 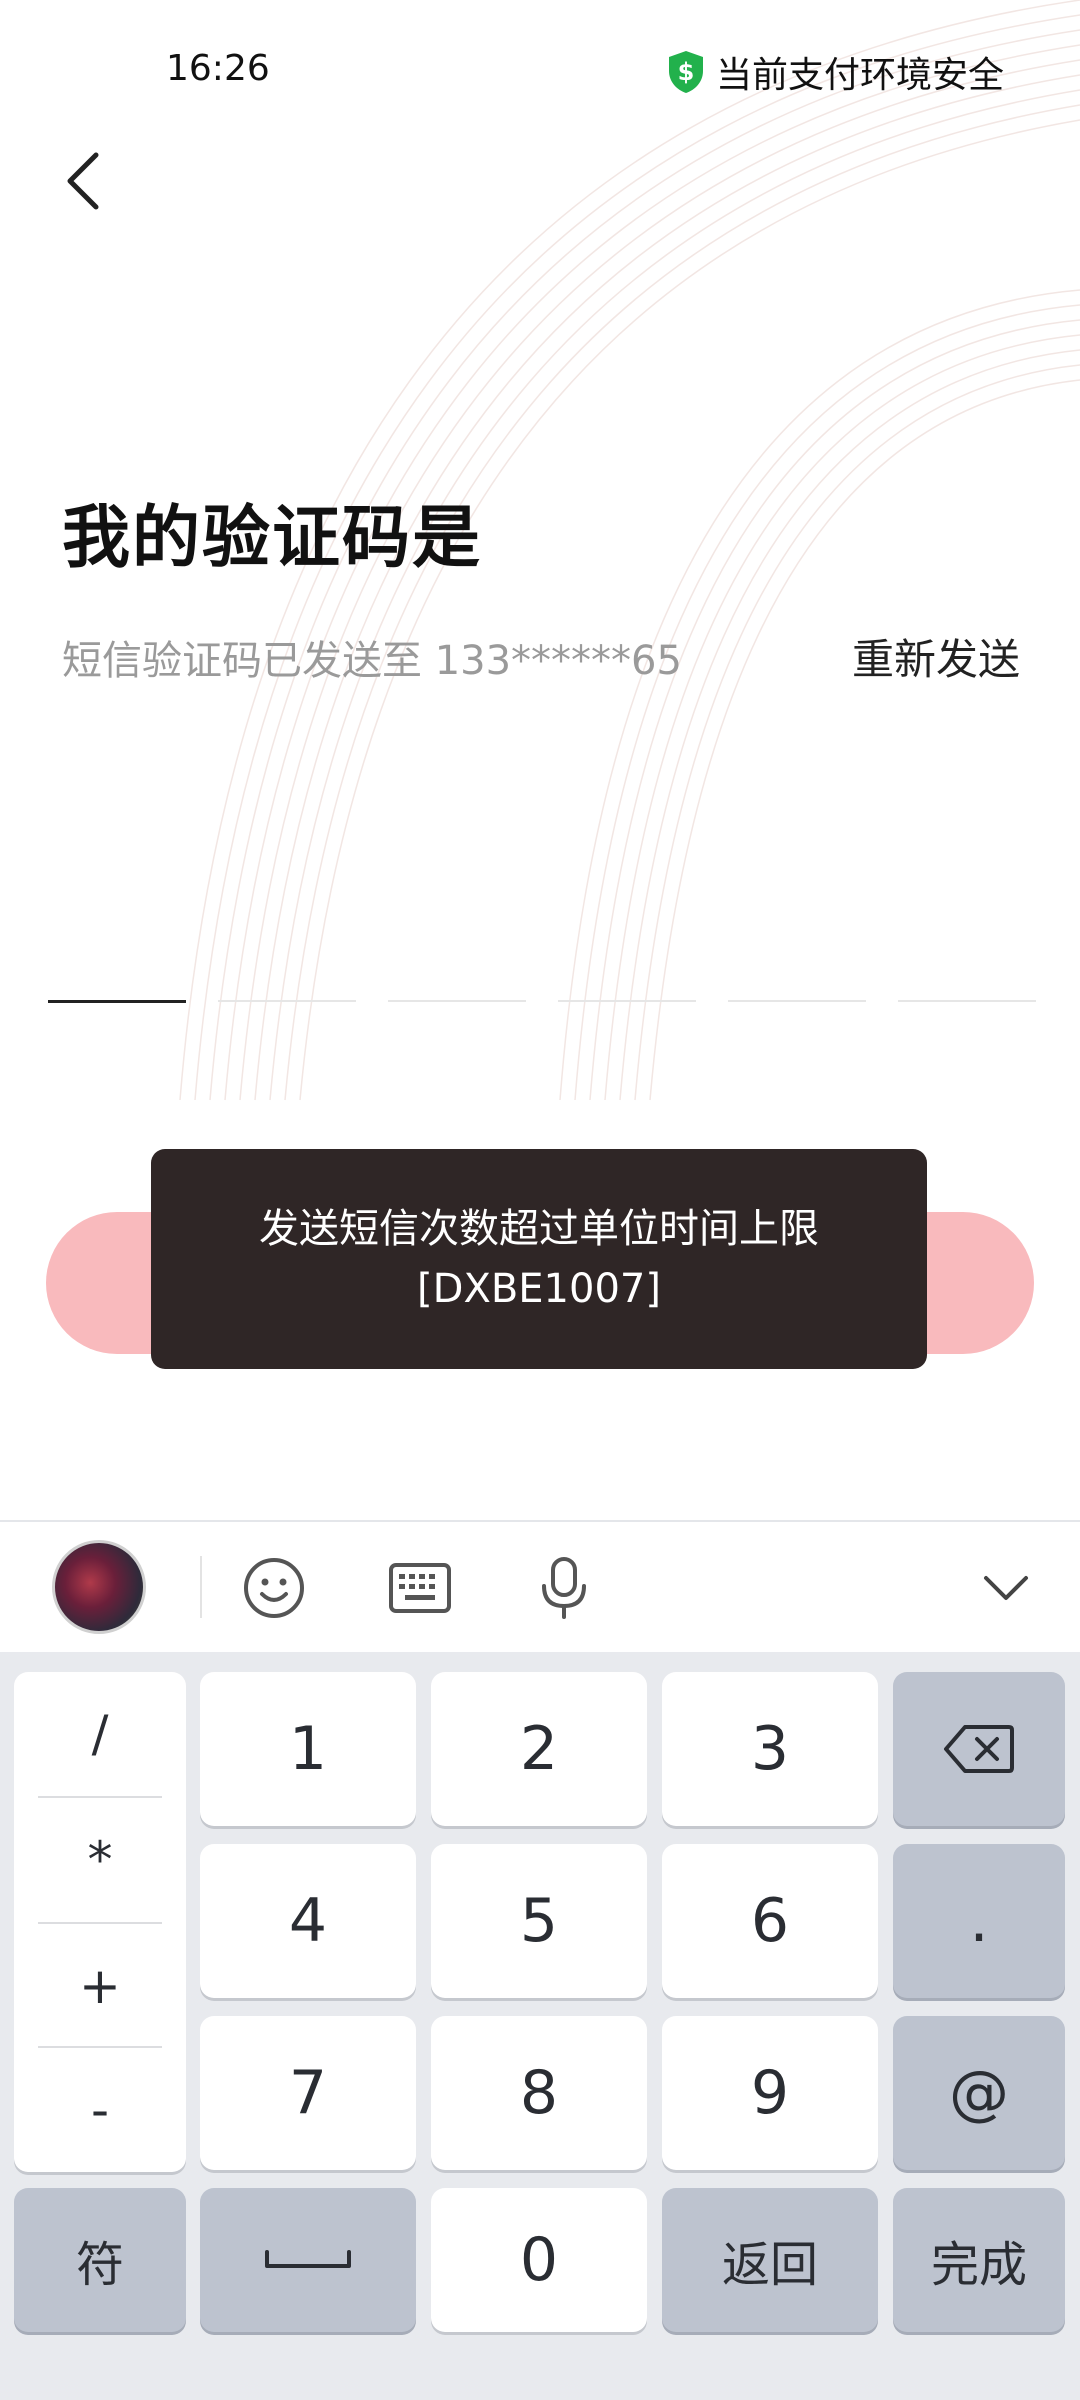 What do you see at coordinates (979, 2093) in the screenshot?
I see `key-at: @` at bounding box center [979, 2093].